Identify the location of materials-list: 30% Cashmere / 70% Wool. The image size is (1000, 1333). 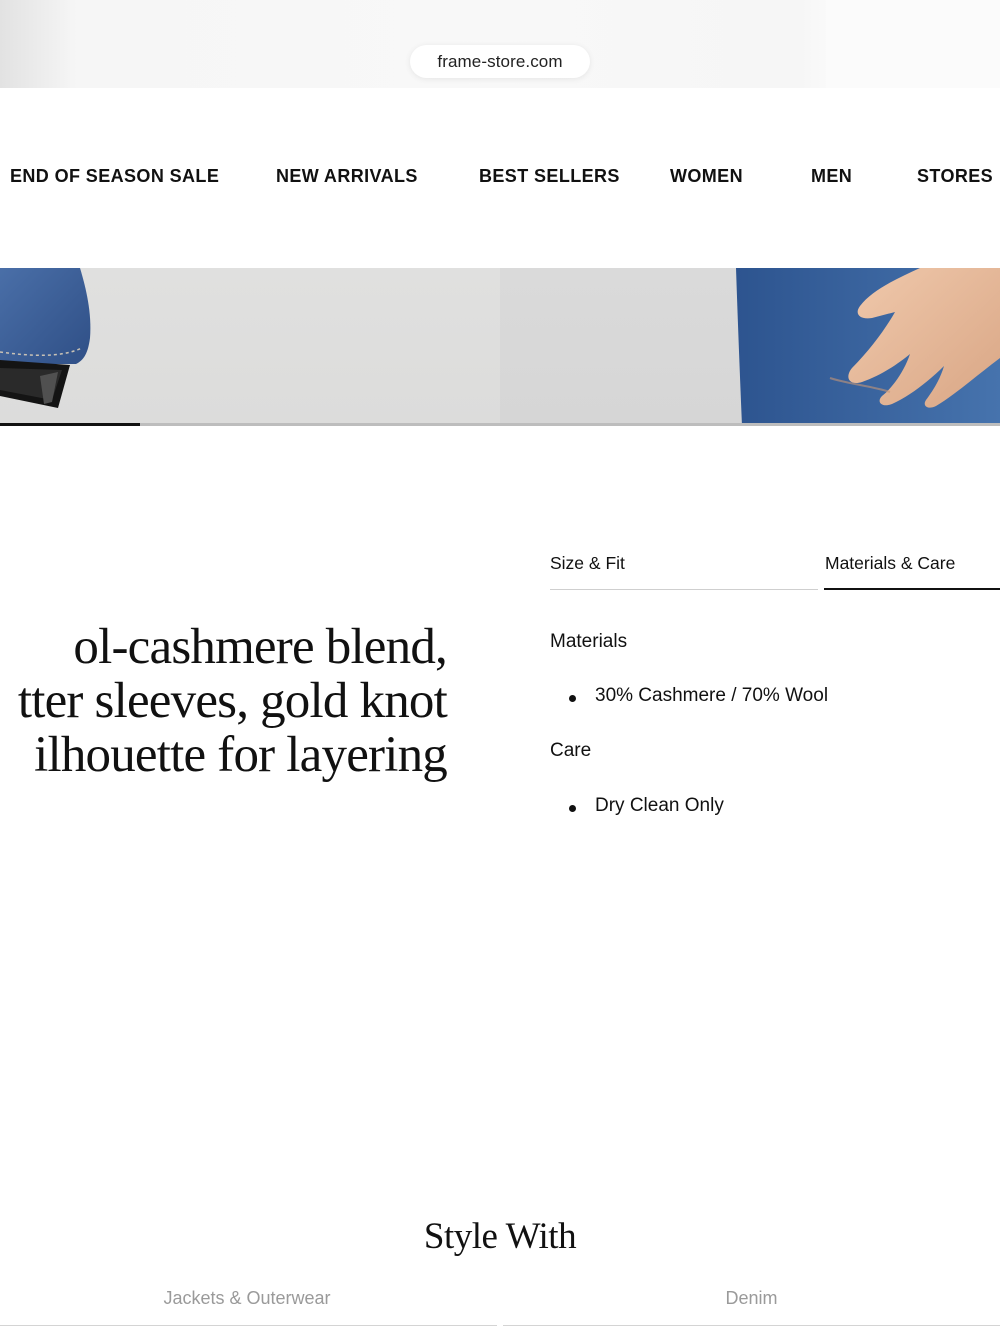
(689, 696).